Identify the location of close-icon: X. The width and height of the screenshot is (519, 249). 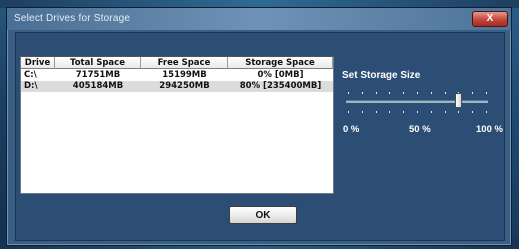
(490, 18).